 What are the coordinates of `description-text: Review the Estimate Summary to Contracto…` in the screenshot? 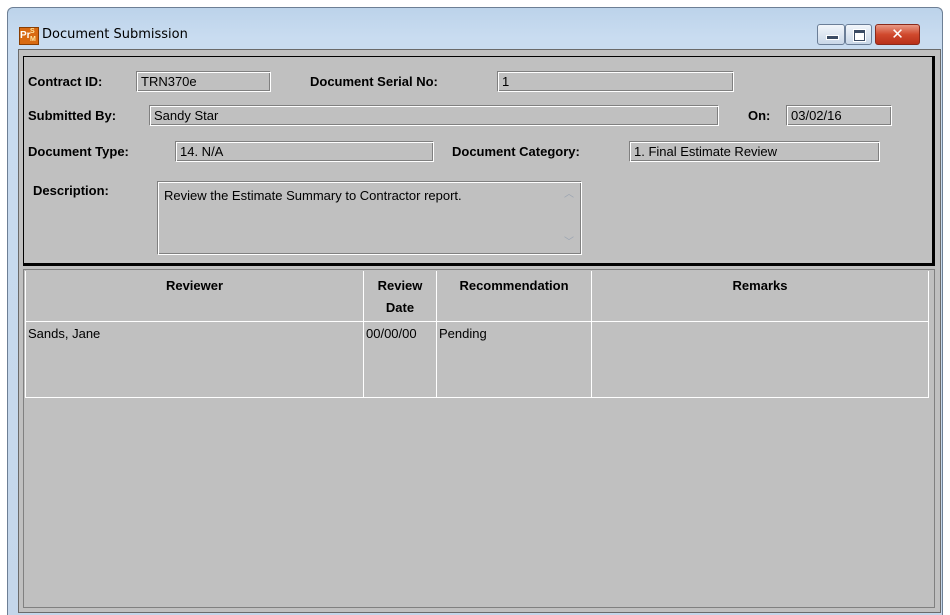 It's located at (313, 195).